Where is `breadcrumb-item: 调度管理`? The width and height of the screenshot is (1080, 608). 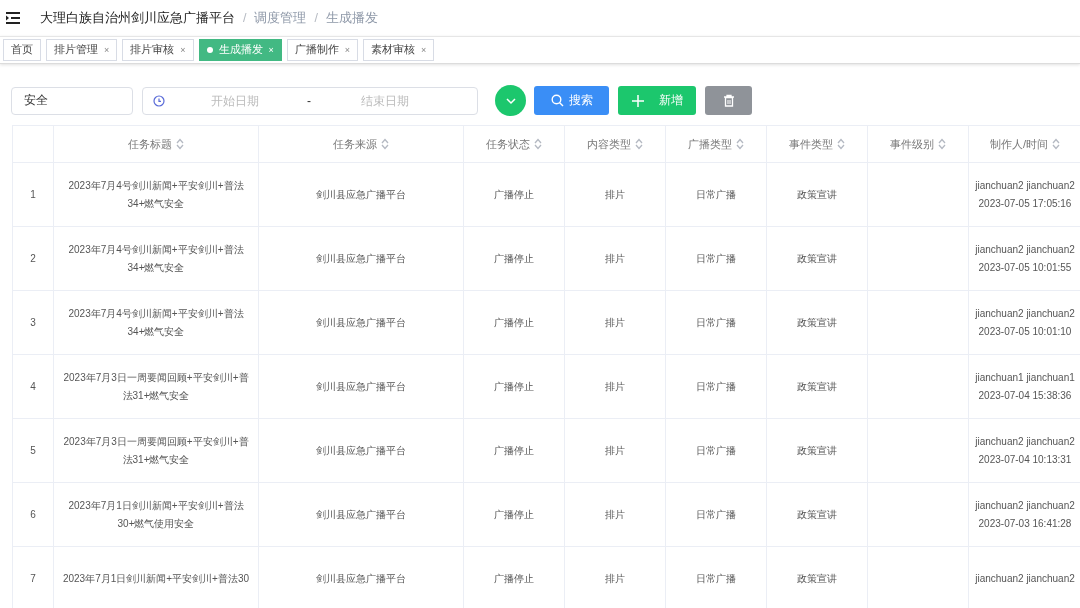 breadcrumb-item: 调度管理 is located at coordinates (280, 18).